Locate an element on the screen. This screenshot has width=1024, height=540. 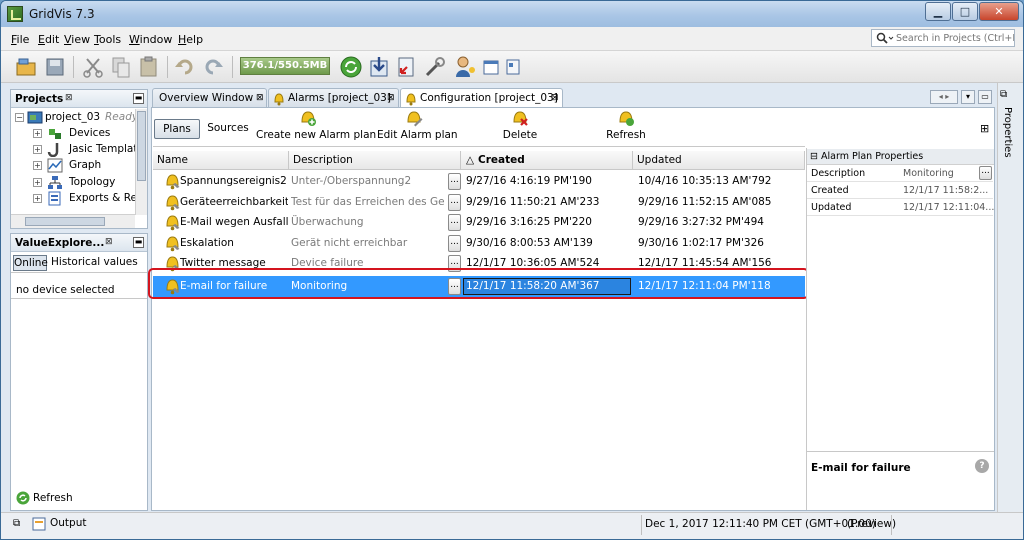
menu-tools: Tools is located at coordinates (107, 39).